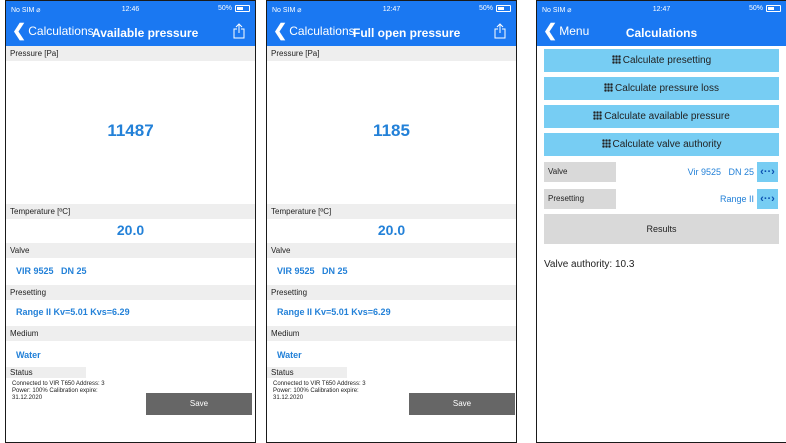 The image size is (786, 443). What do you see at coordinates (661, 229) in the screenshot?
I see `results-button: Results` at bounding box center [661, 229].